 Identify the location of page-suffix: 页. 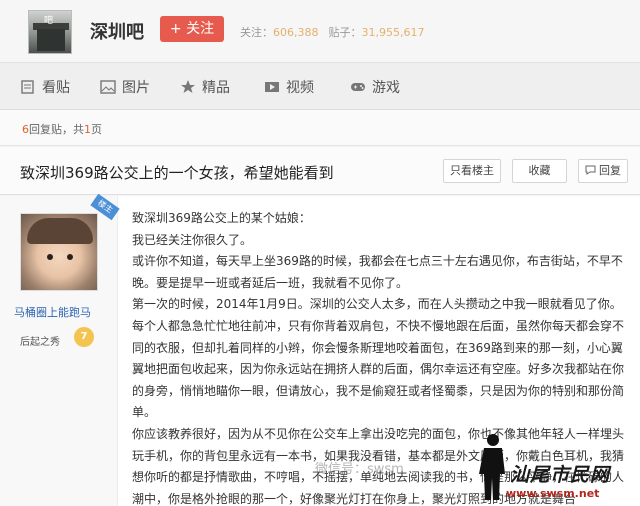
(96, 129).